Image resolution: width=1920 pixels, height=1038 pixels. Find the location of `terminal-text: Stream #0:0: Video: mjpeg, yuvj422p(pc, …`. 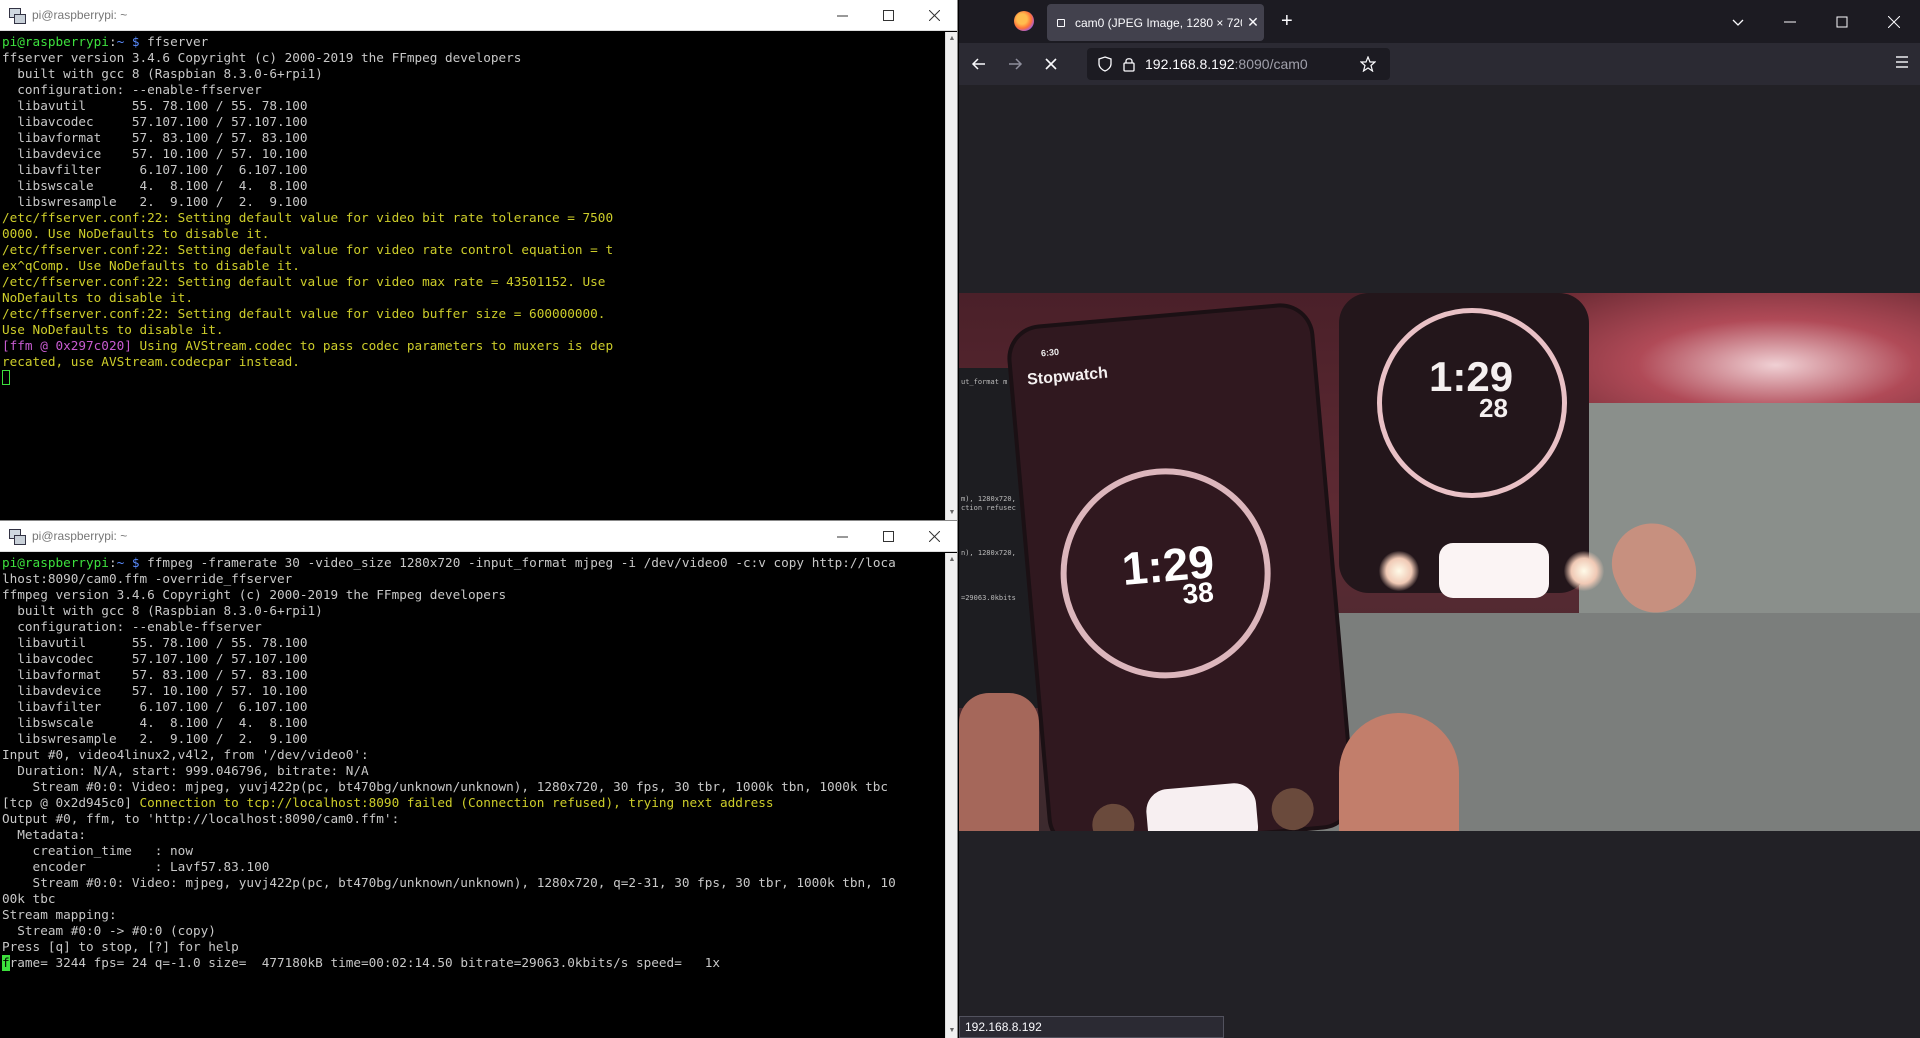

terminal-text: Stream #0:0: Video: mjpeg, yuvj422p(pc, … is located at coordinates (445, 786).